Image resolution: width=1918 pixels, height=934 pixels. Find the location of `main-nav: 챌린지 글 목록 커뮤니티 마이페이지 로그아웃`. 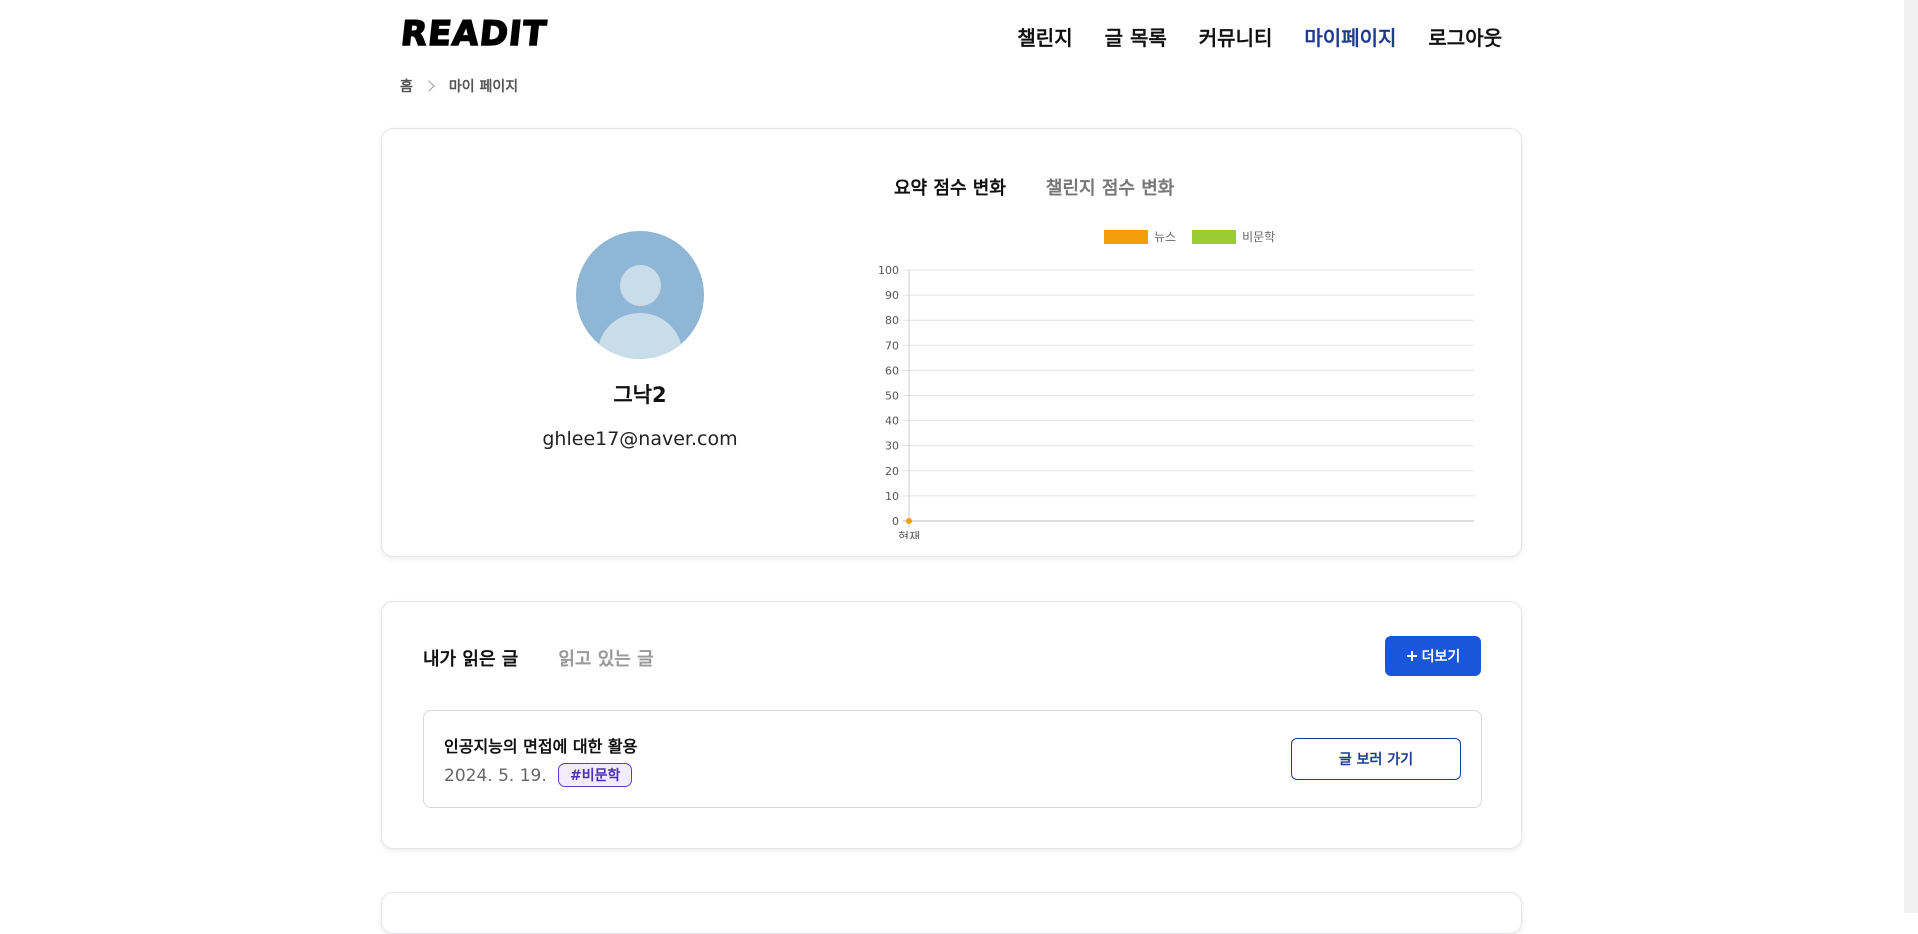

main-nav: 챌린지 글 목록 커뮤니티 마이페이지 로그아웃 is located at coordinates (1259, 36).